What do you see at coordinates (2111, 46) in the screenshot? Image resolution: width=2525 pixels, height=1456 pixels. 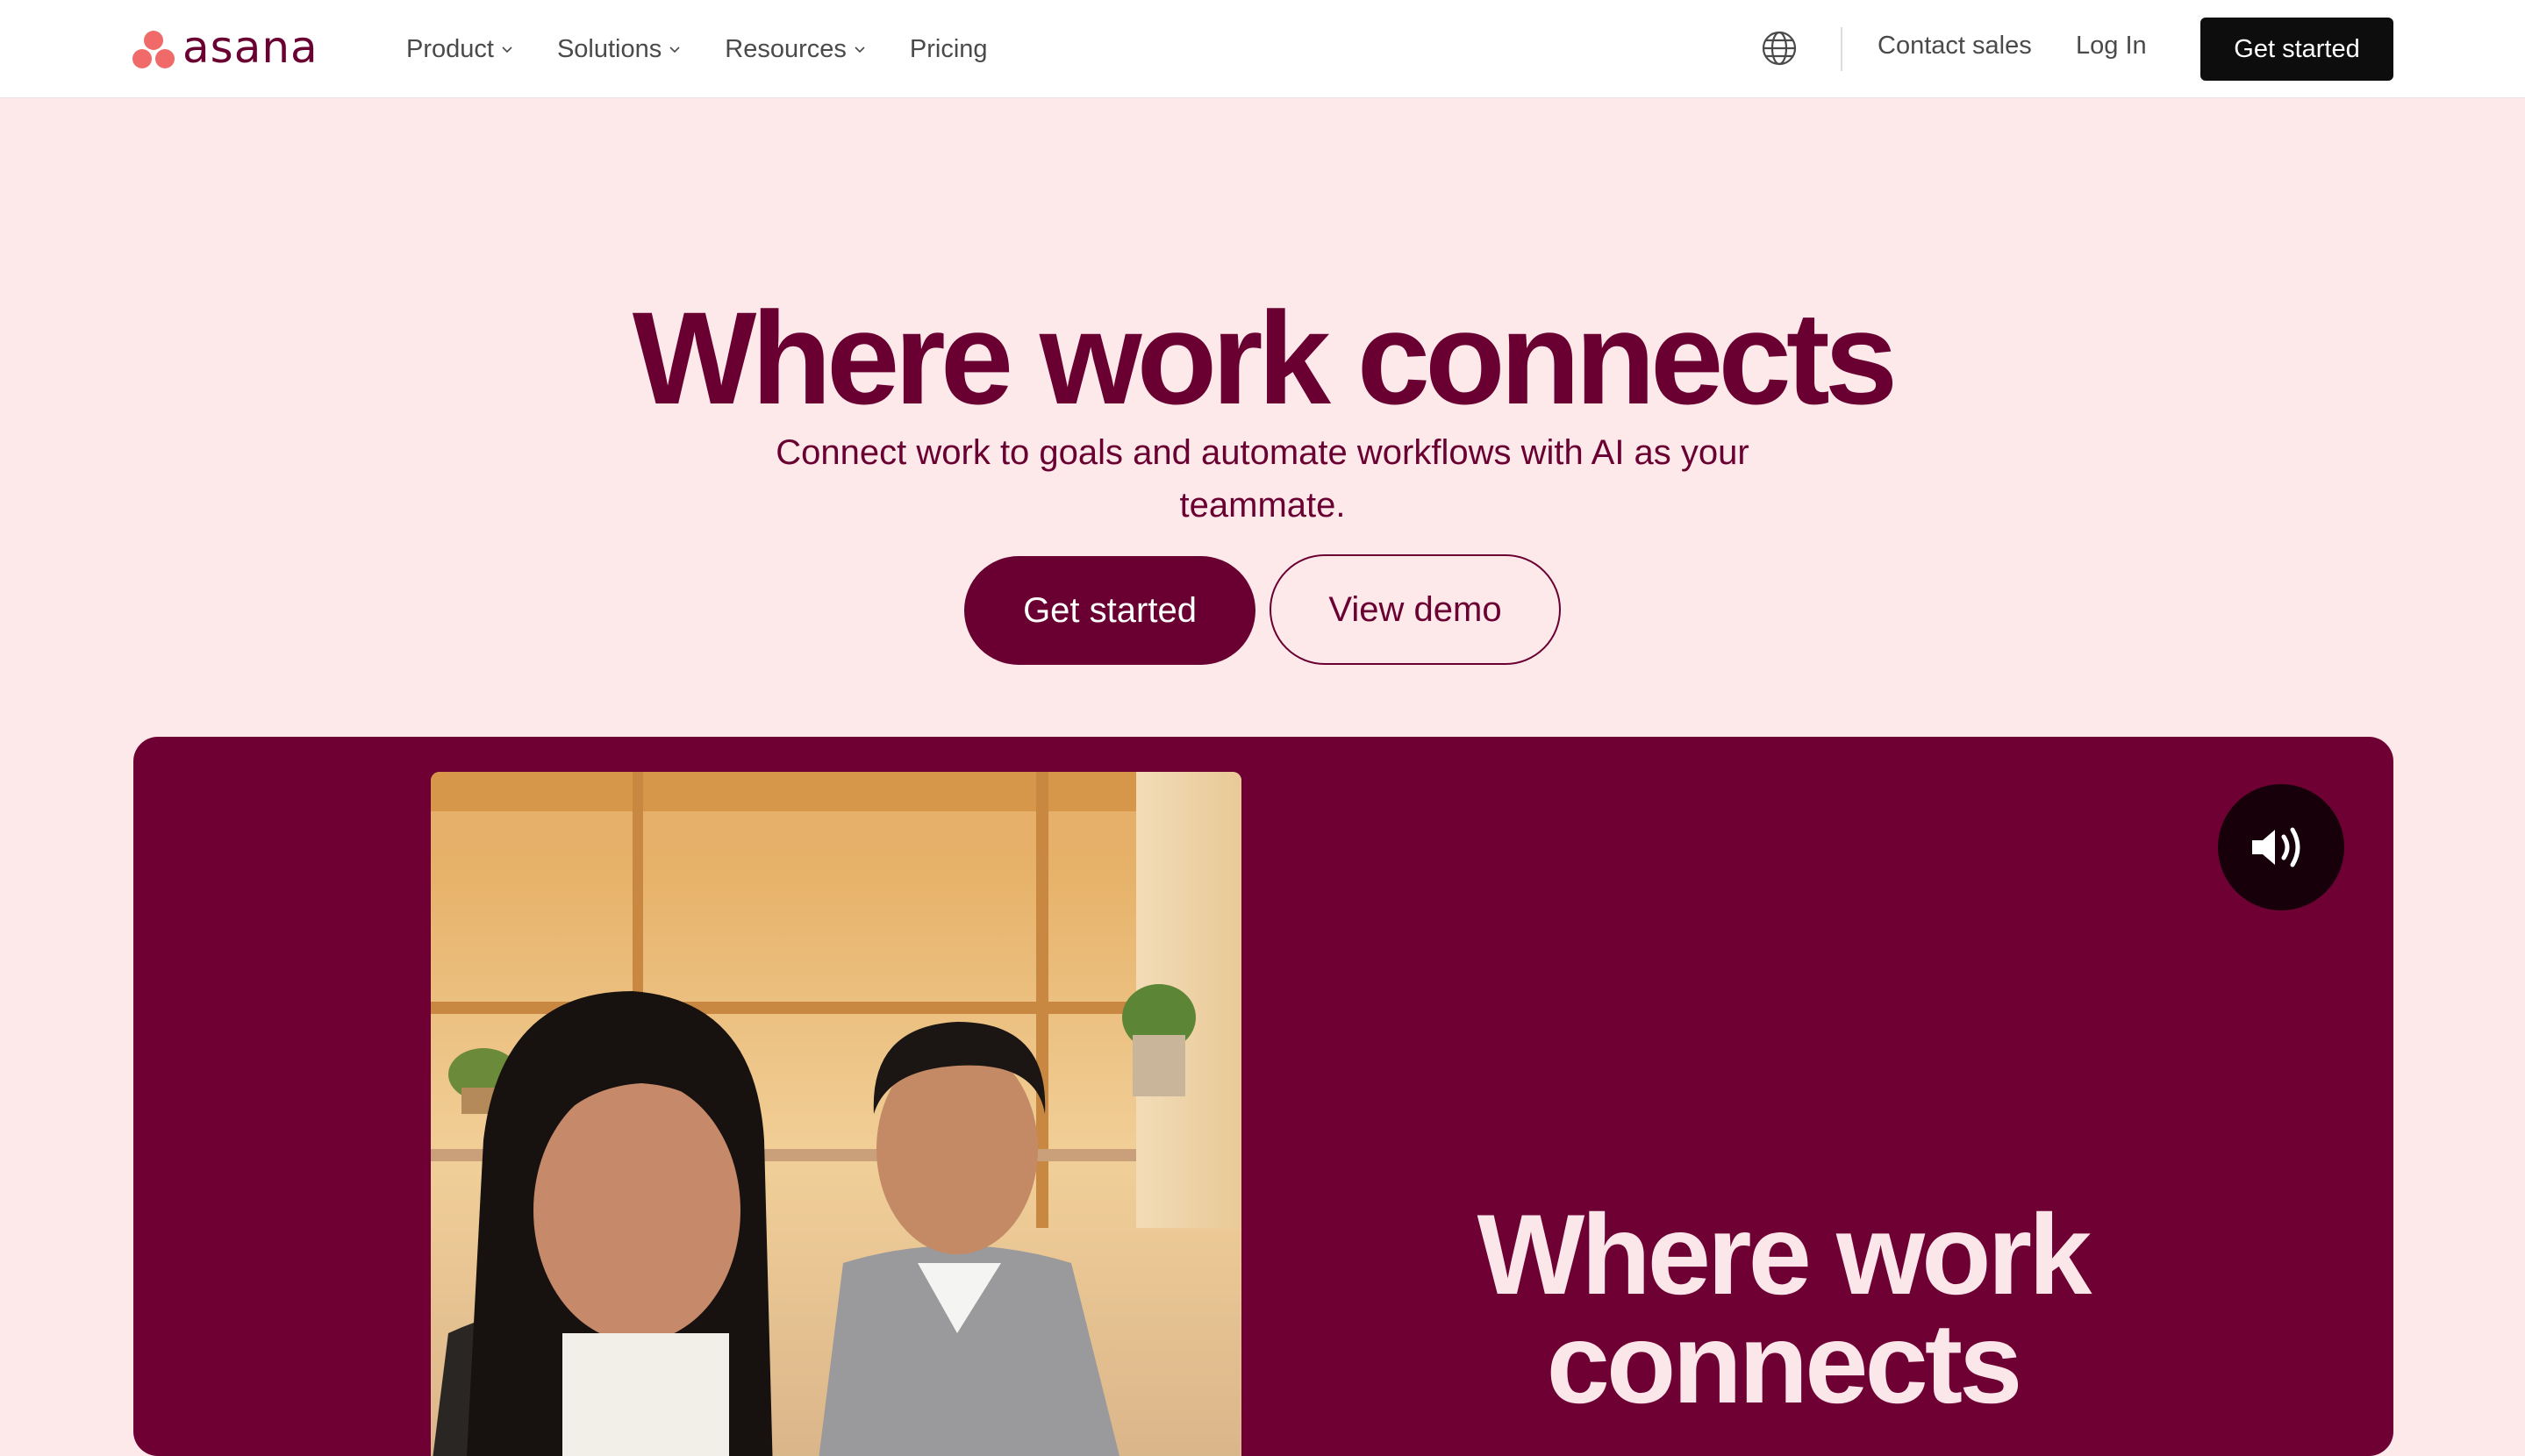 I see `login-link: Log In` at bounding box center [2111, 46].